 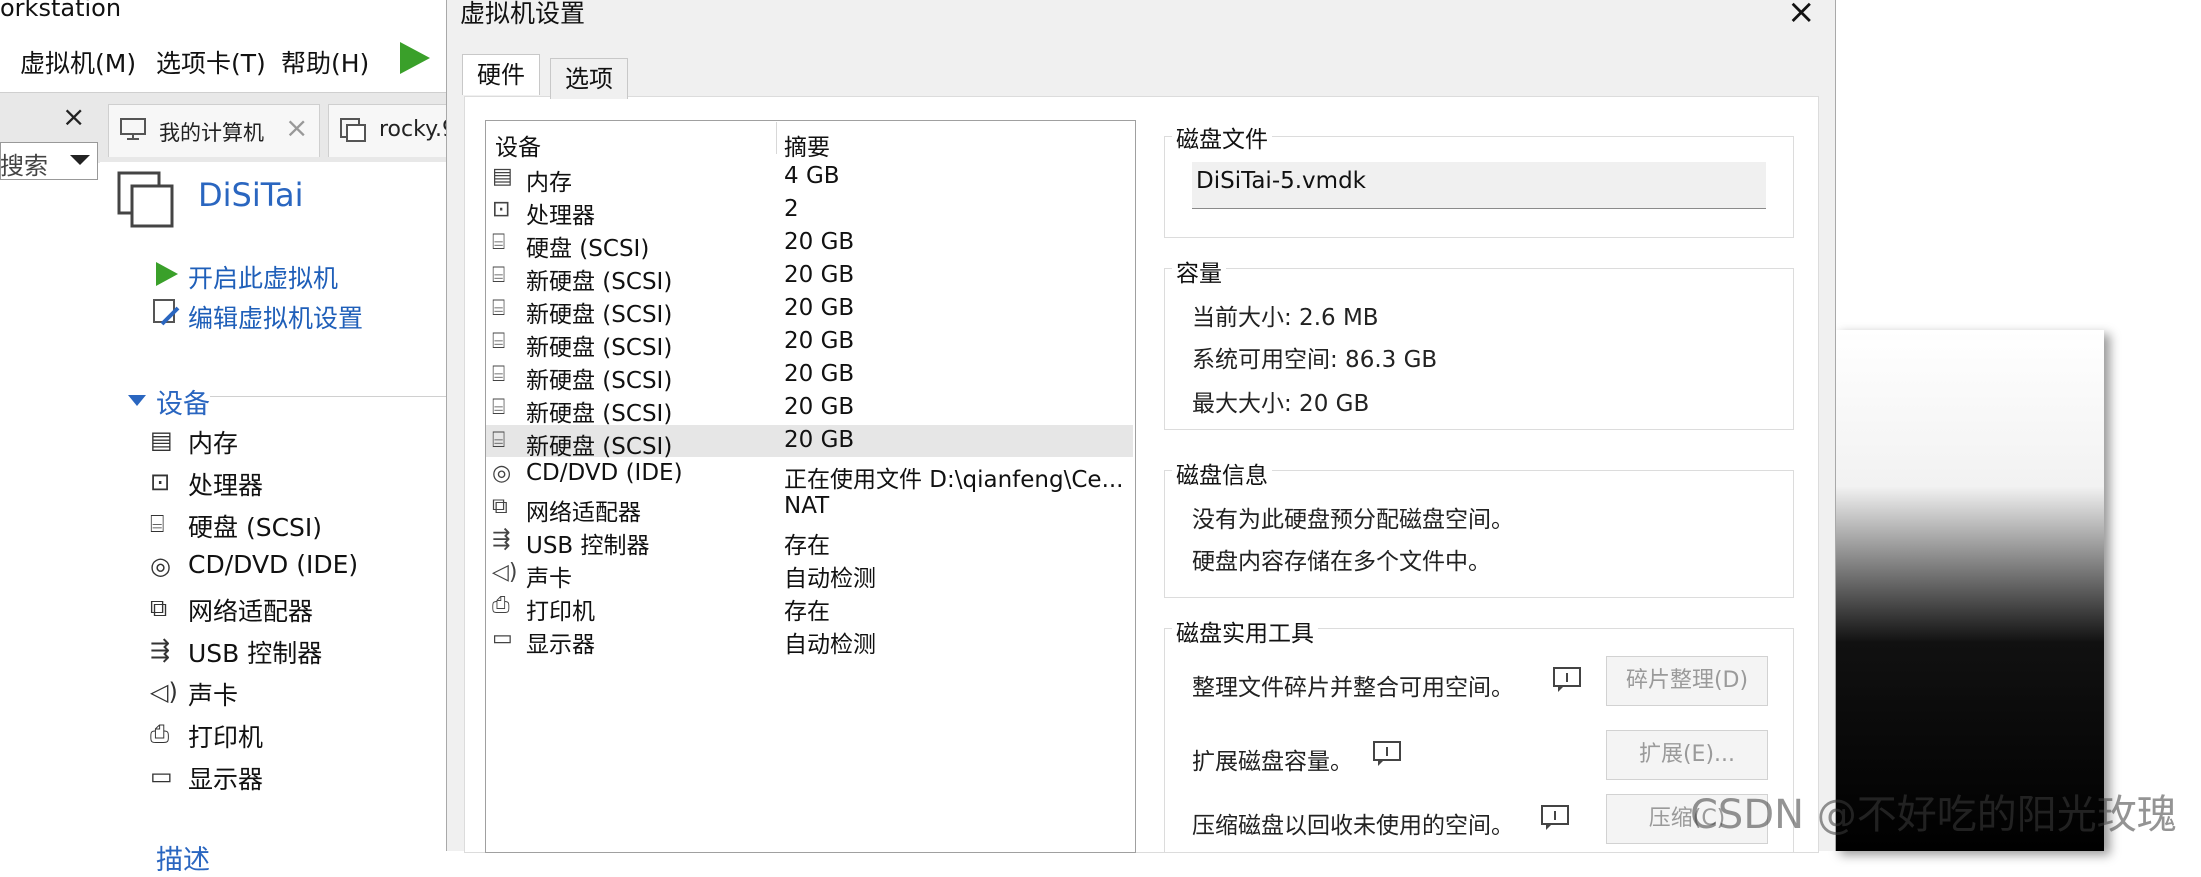 What do you see at coordinates (1285, 318) in the screenshot?
I see `current-size: 当前大小: 2.6 MB` at bounding box center [1285, 318].